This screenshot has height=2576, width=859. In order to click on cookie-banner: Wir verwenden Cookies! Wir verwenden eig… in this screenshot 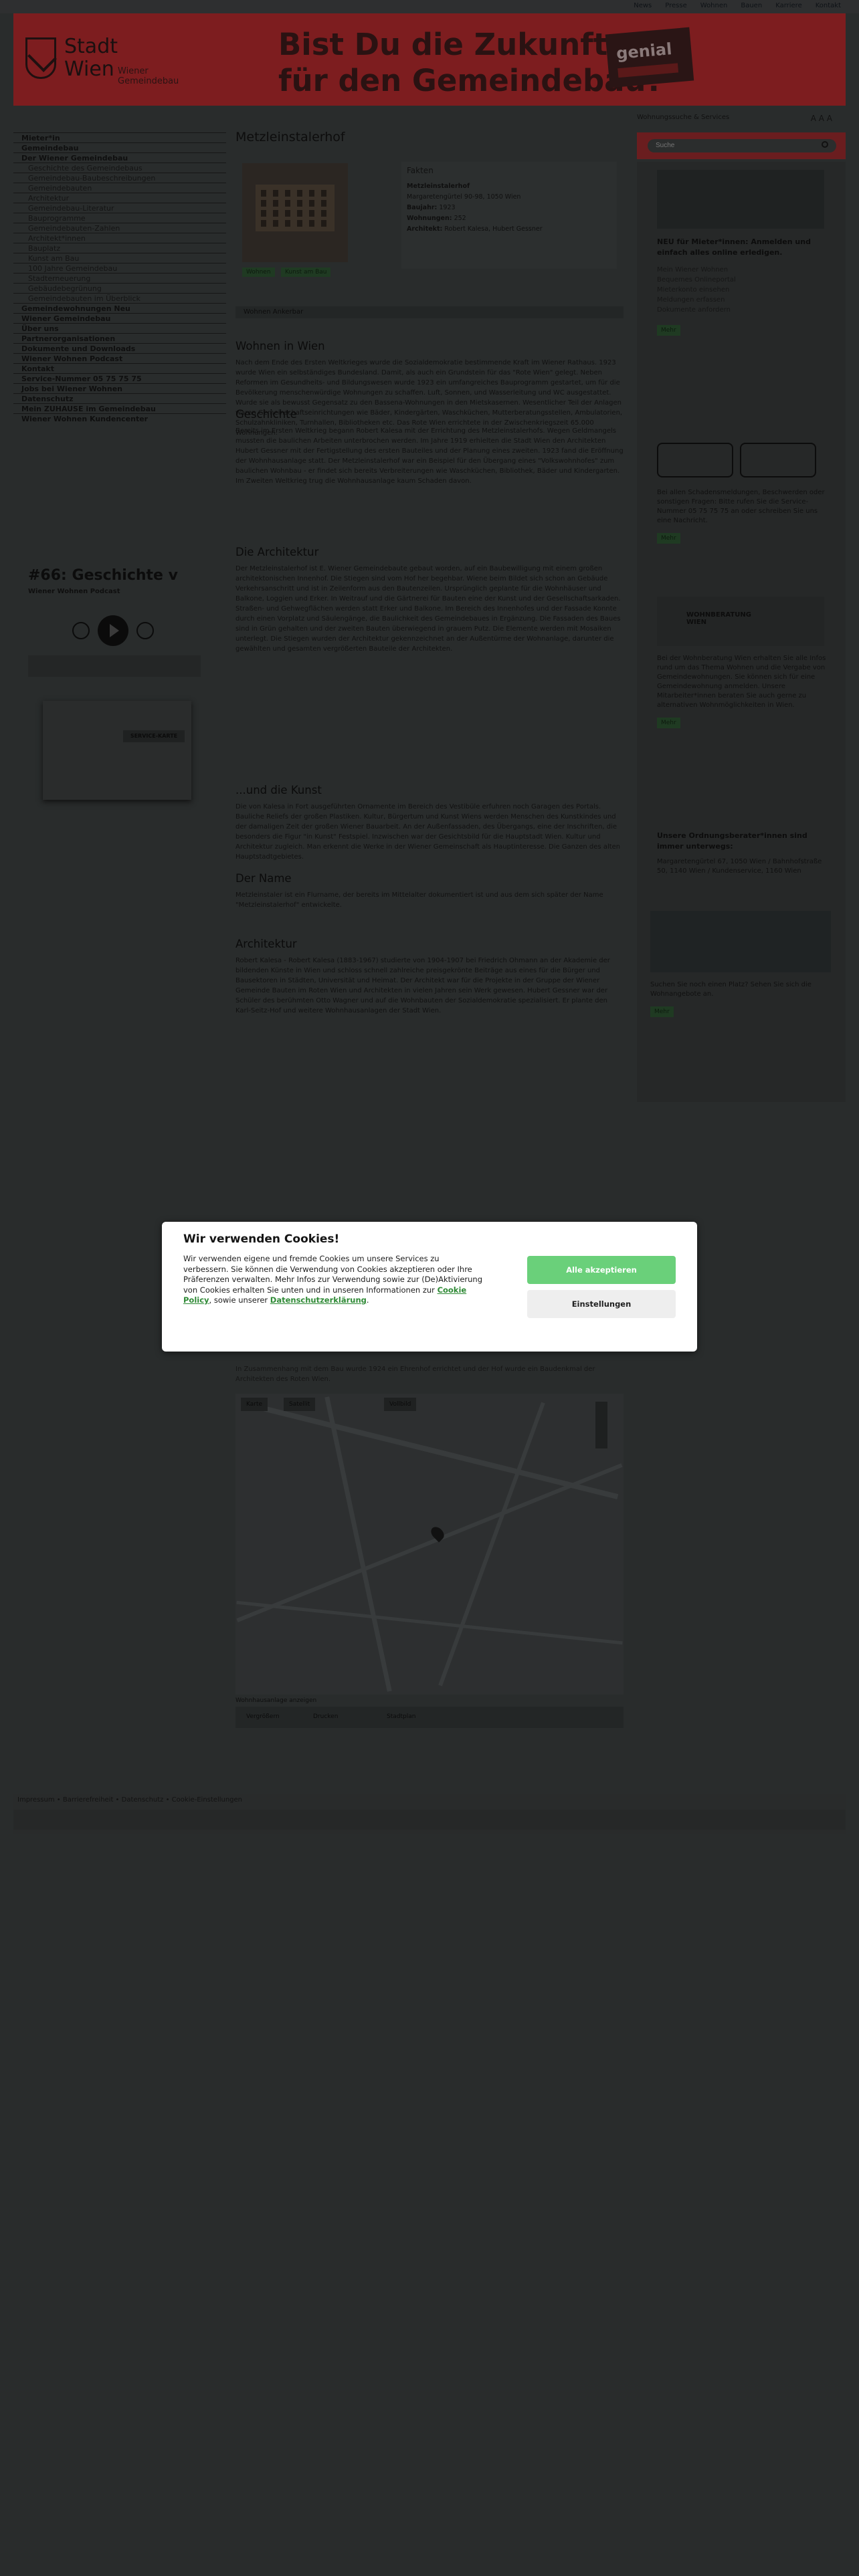, I will do `click(429, 1287)`.